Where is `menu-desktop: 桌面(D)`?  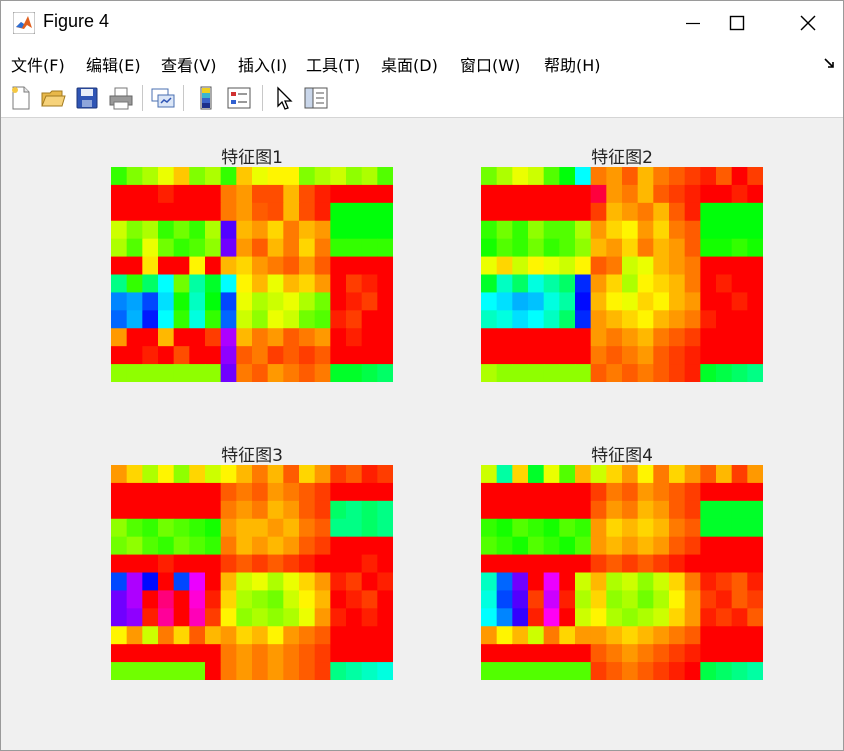
menu-desktop: 桌面(D) is located at coordinates (409, 64).